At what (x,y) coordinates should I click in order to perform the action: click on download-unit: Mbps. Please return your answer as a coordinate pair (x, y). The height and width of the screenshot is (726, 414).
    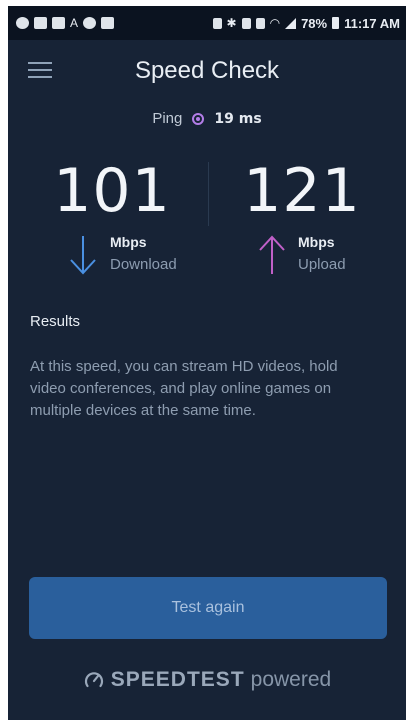
    Looking at the image, I should click on (128, 242).